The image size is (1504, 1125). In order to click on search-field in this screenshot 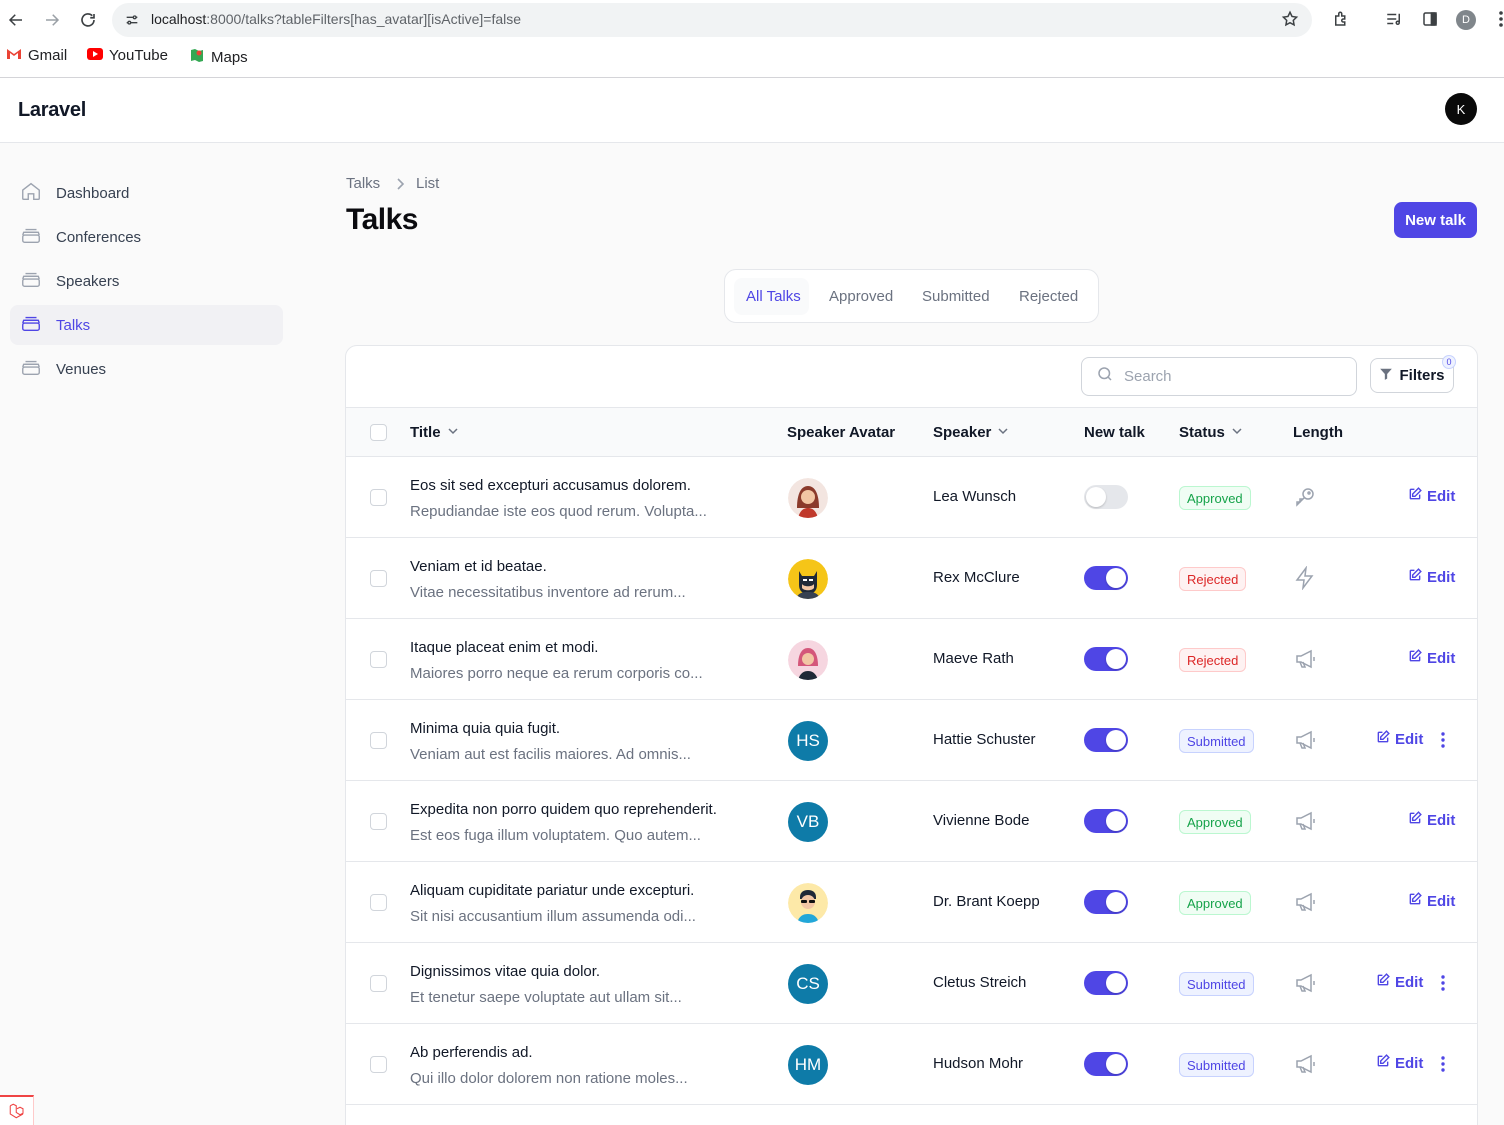, I will do `click(1219, 376)`.